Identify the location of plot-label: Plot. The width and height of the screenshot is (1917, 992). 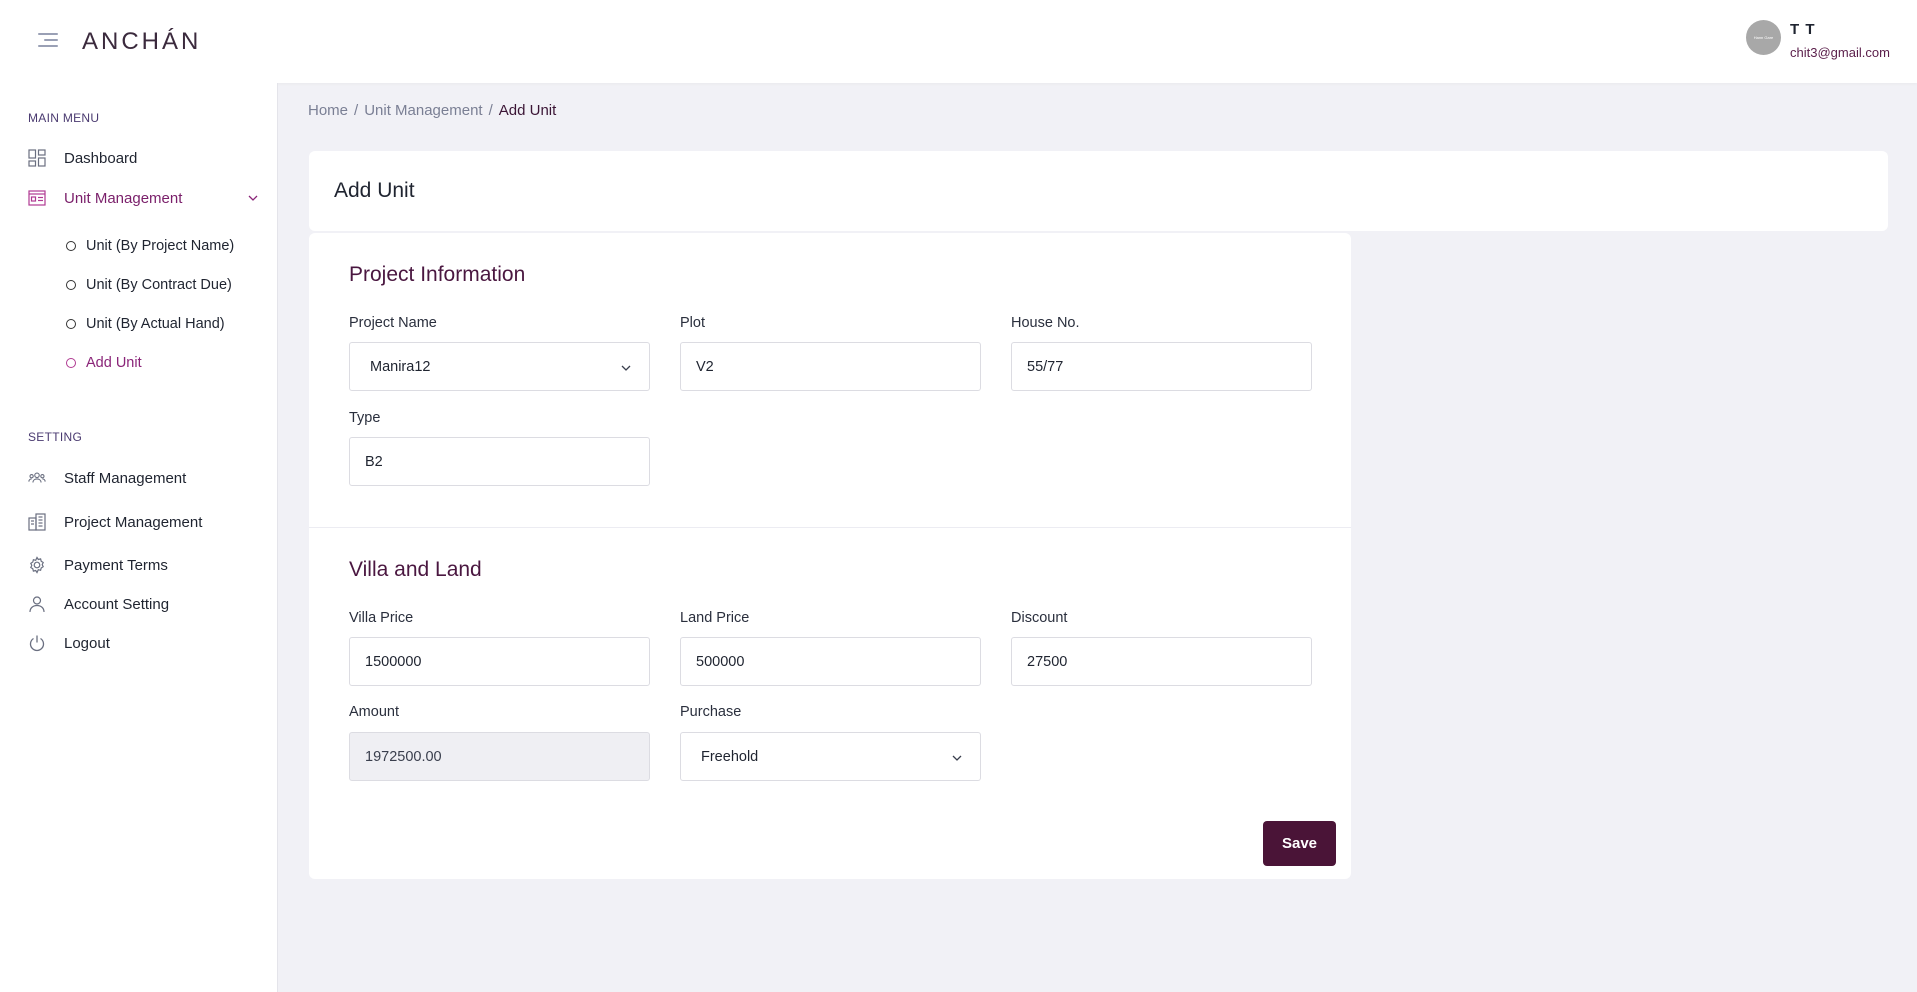
(692, 323).